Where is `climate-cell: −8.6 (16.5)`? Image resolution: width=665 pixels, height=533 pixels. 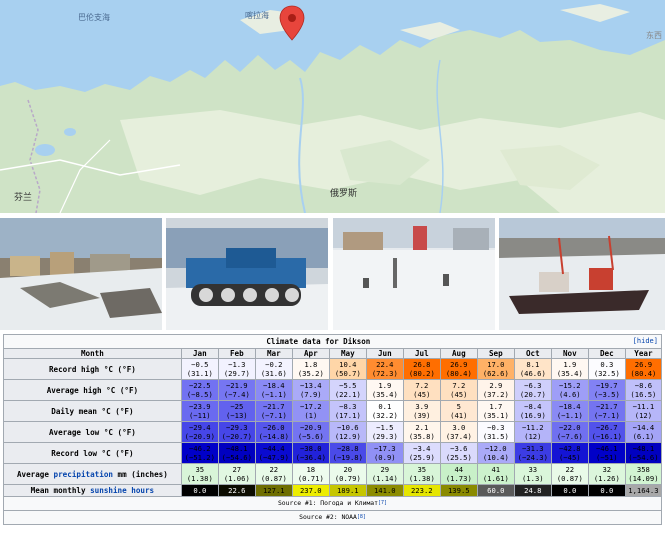 climate-cell: −8.6 (16.5) is located at coordinates (643, 390).